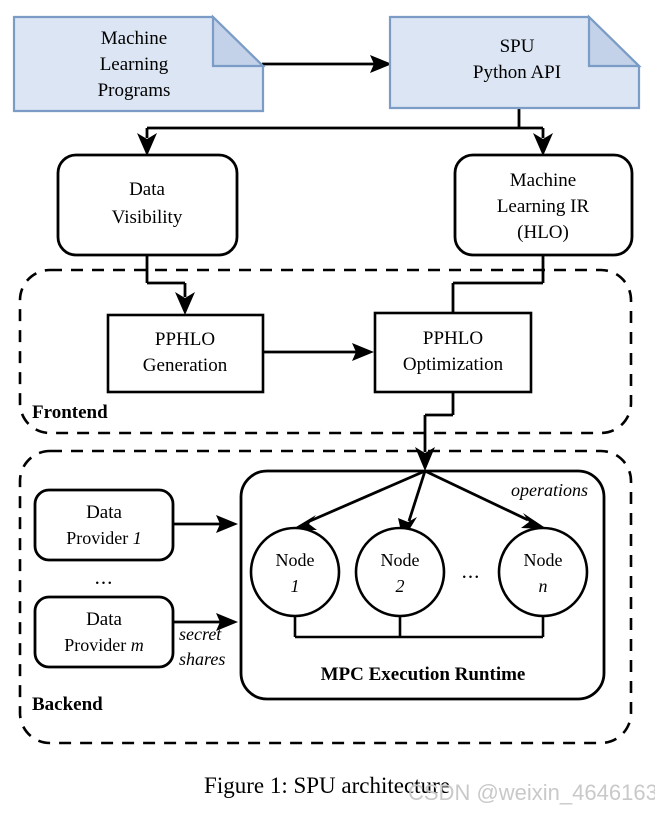  I want to click on node-2: Node 2, so click(400, 572).